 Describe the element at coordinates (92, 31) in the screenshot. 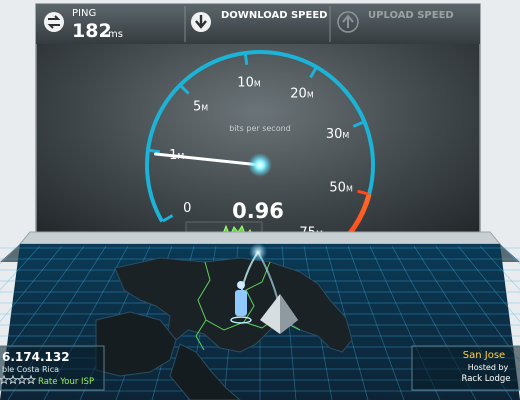

I see `ping-value: 182` at that location.